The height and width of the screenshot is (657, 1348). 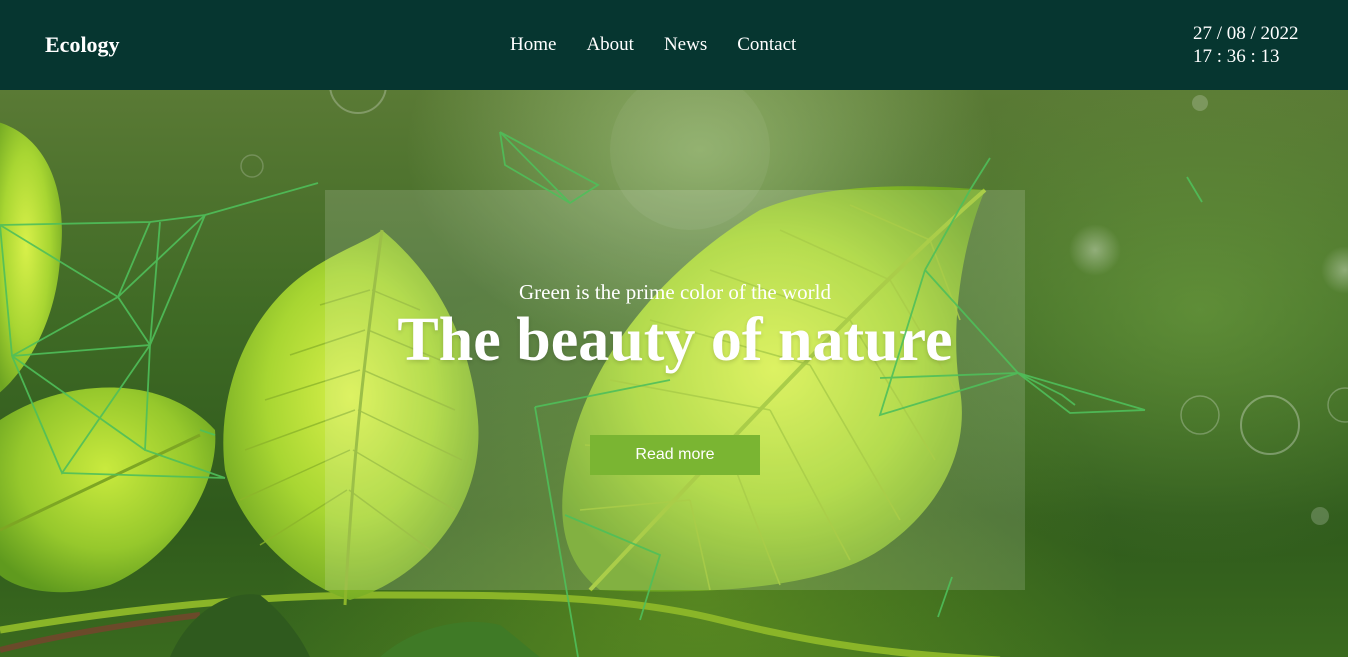 I want to click on clock: 27 / 08 / 2022 17 : 36 : 13, so click(x=1246, y=45).